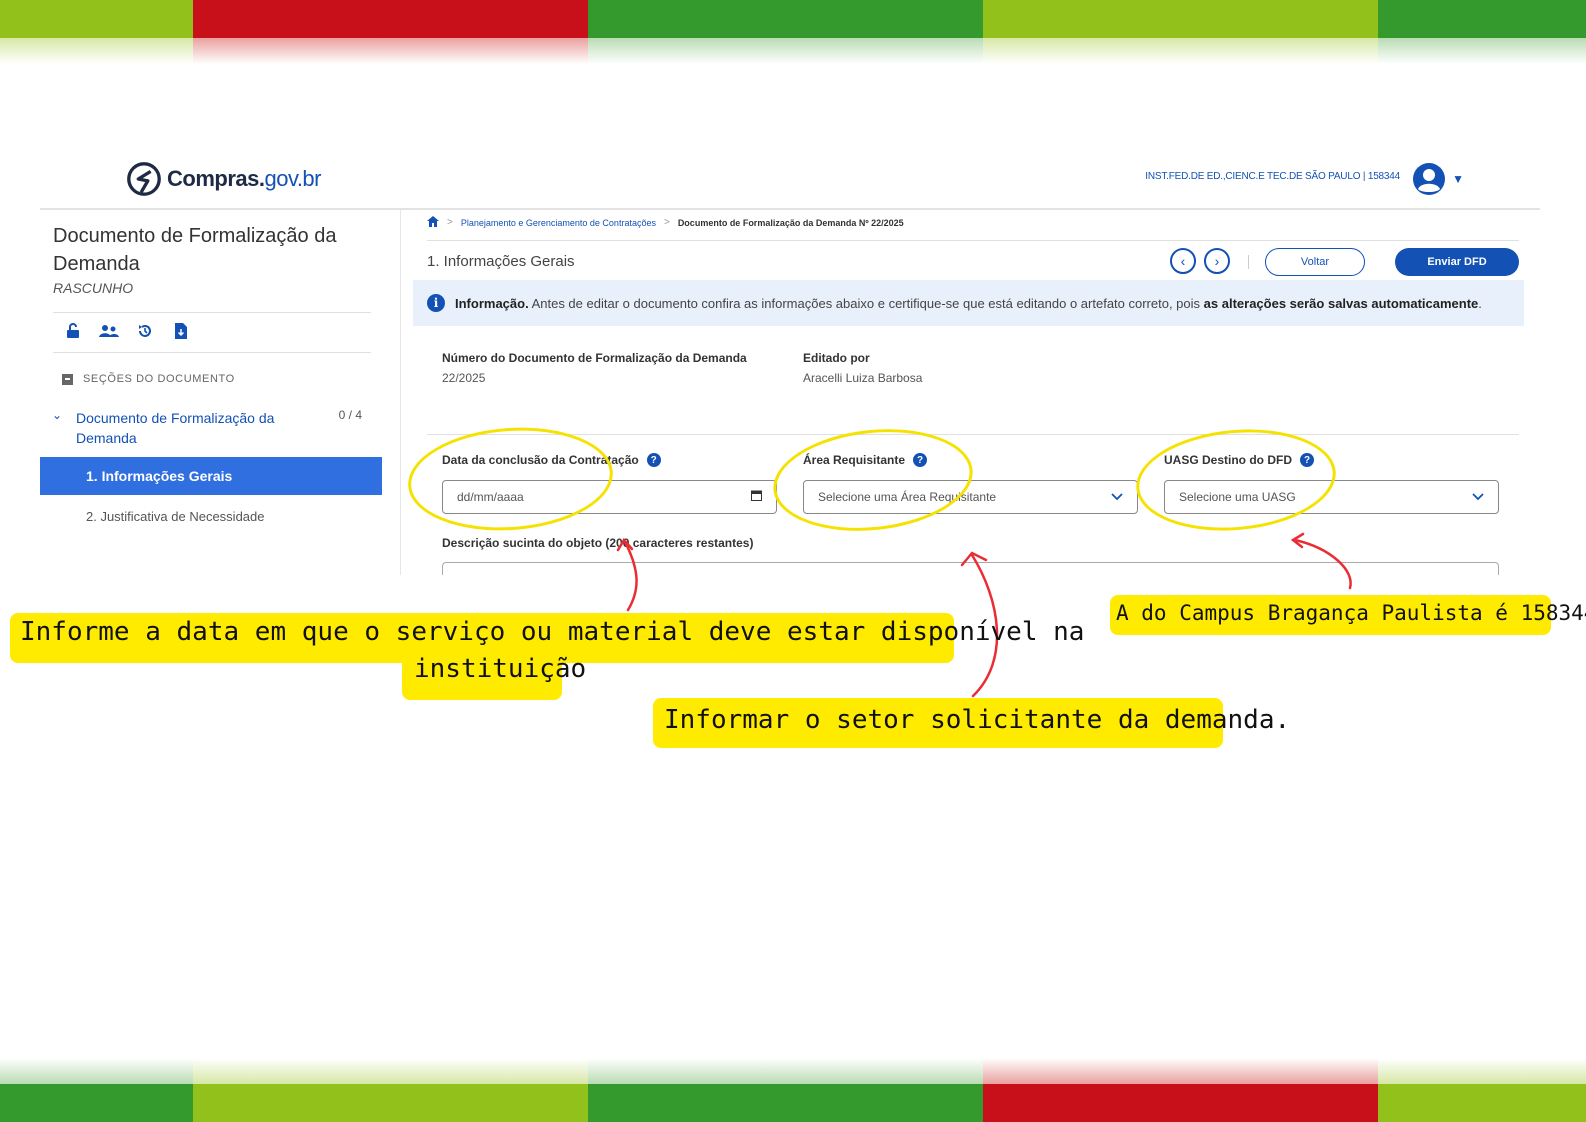 This screenshot has width=1586, height=1122. I want to click on document-status: RASCUNHO, so click(93, 288).